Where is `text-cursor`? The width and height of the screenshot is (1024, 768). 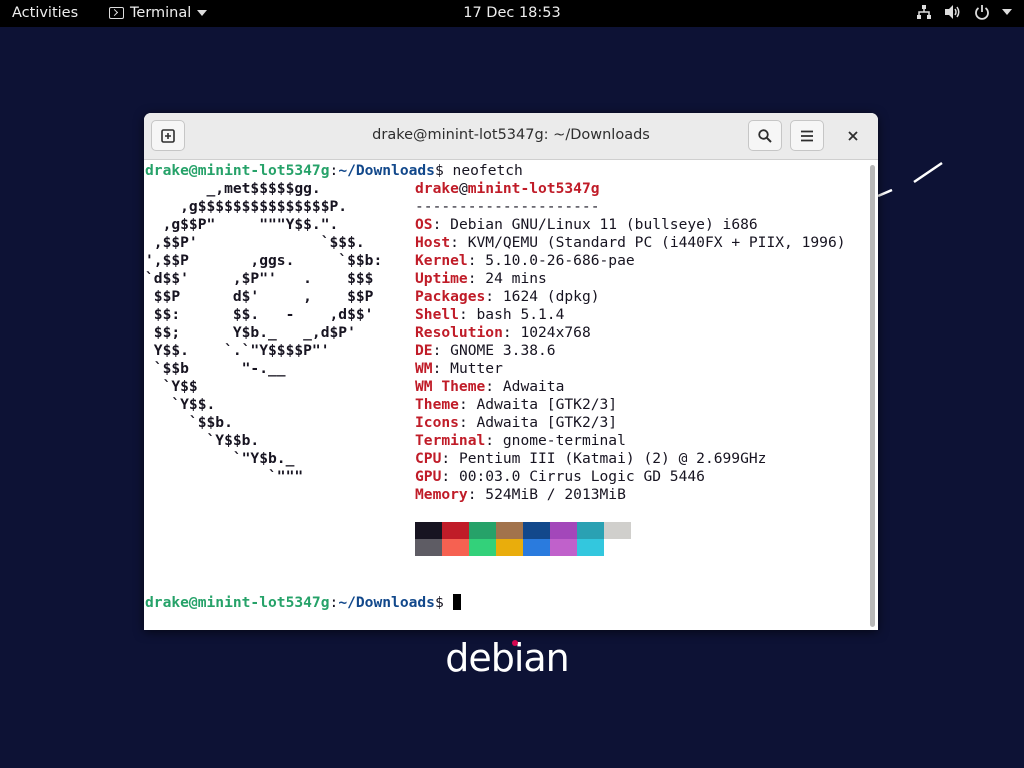
text-cursor is located at coordinates (456, 602).